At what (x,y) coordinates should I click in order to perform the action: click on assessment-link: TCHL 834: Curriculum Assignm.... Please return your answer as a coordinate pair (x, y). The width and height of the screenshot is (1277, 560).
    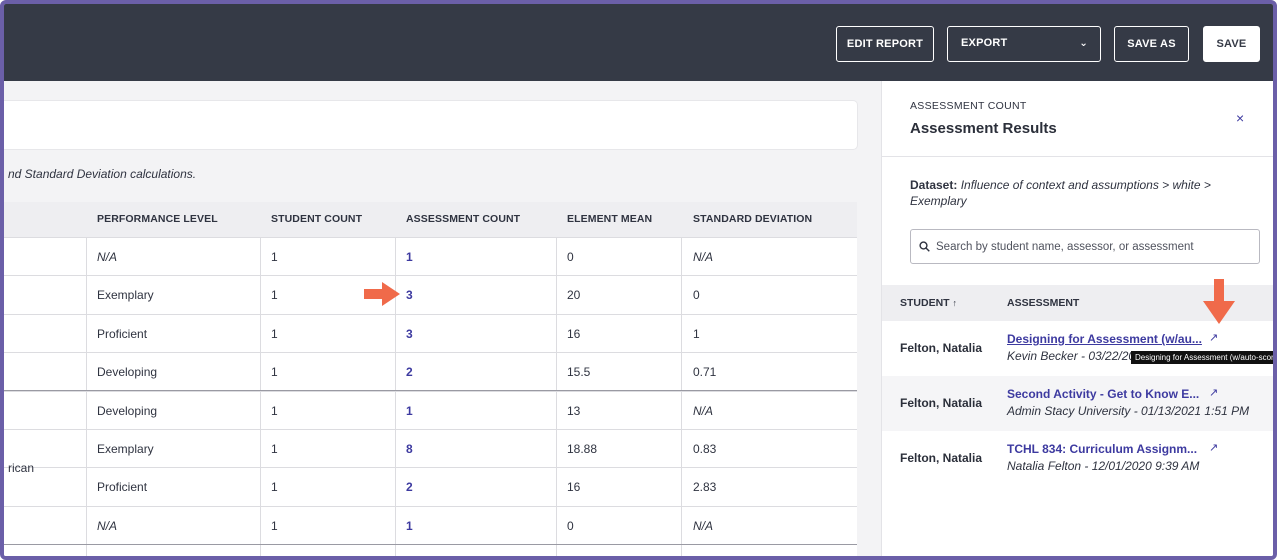
    Looking at the image, I should click on (1102, 449).